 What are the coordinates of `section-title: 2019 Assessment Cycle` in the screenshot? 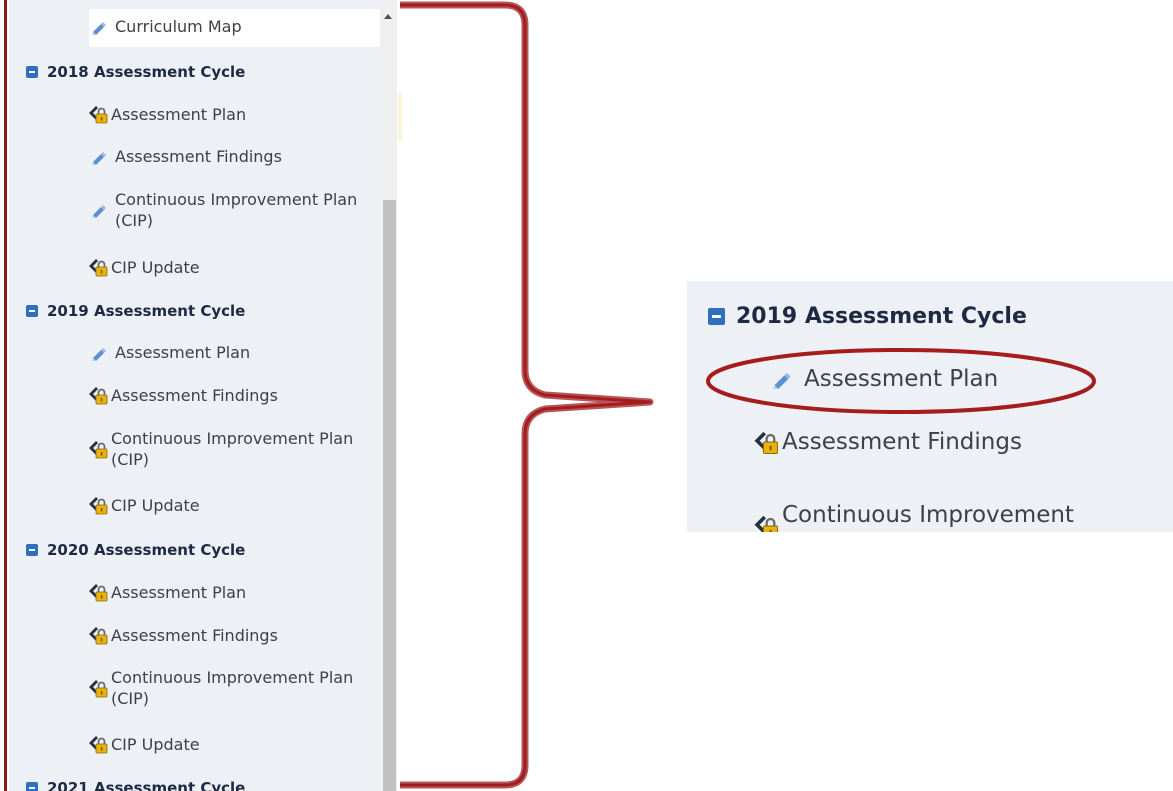 It's located at (146, 311).